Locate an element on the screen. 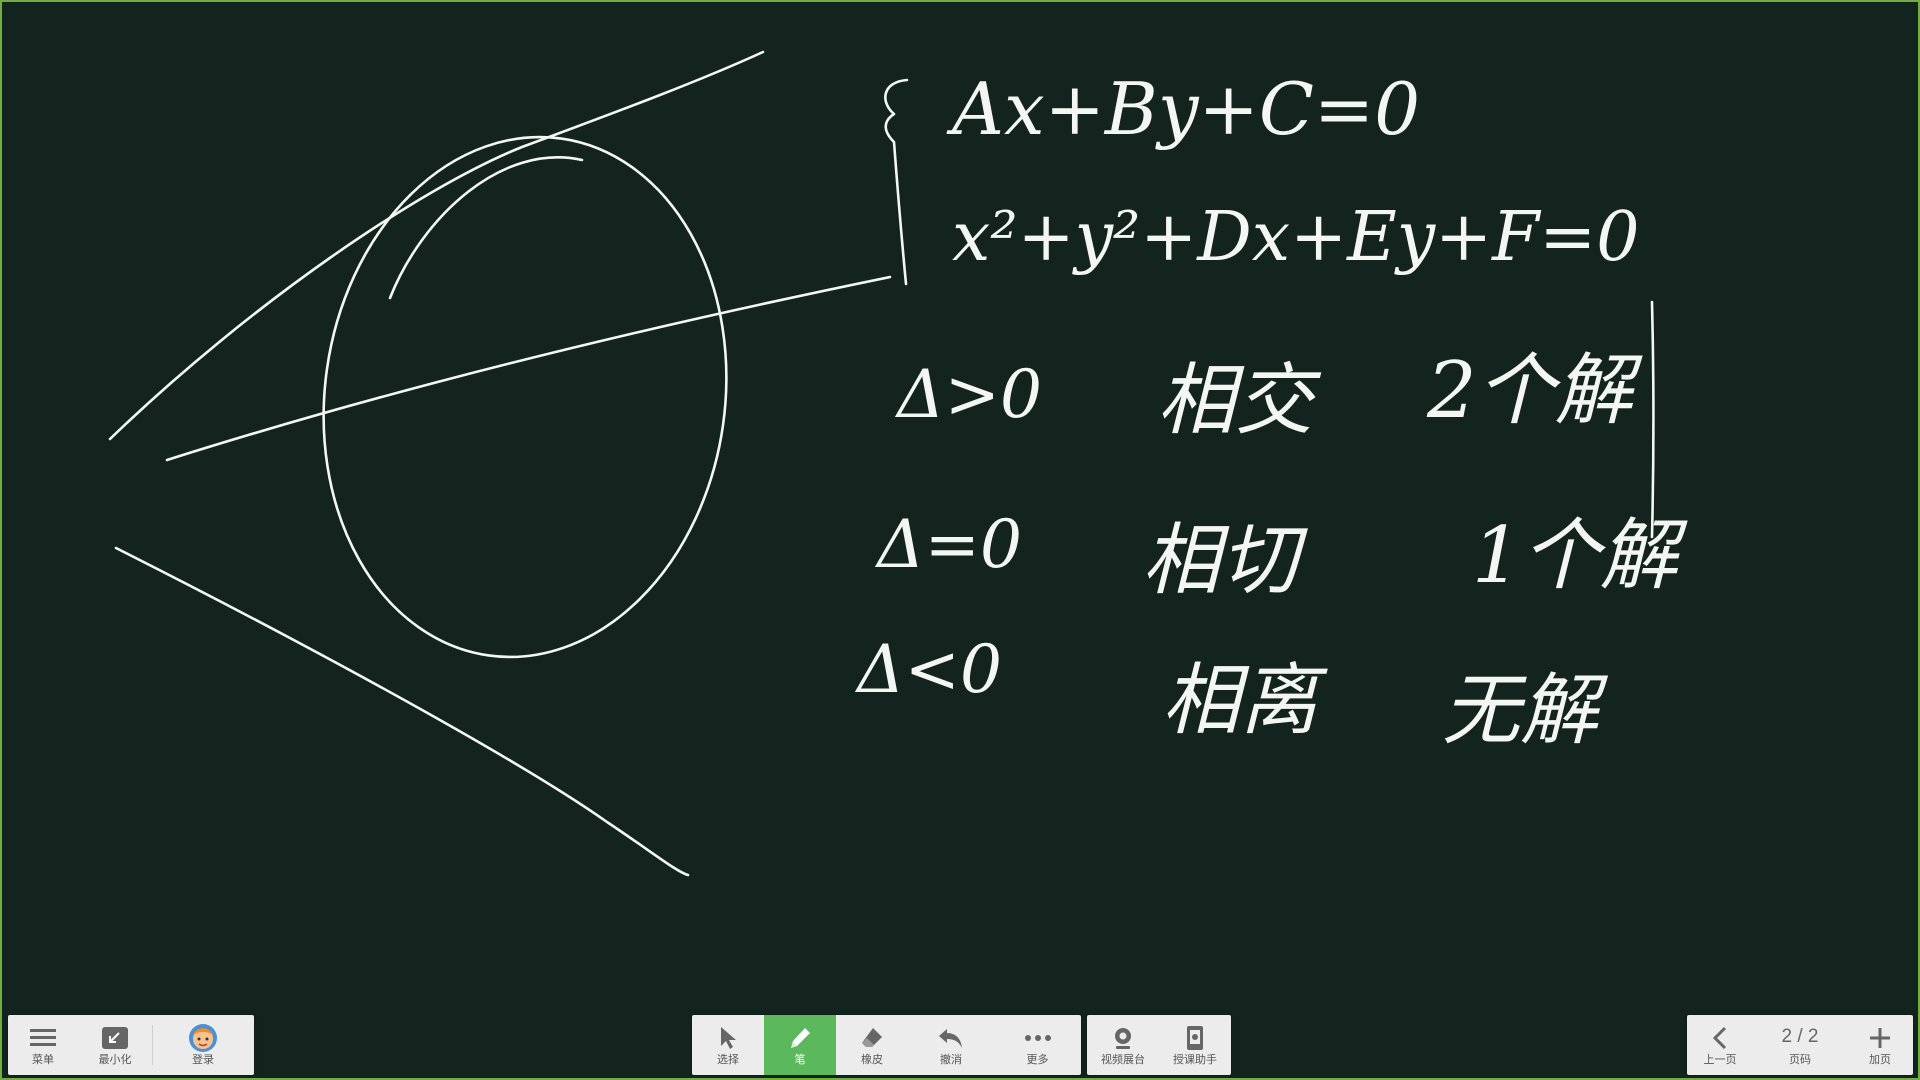 The height and width of the screenshot is (1080, 1920). menu-icon is located at coordinates (43, 1038).